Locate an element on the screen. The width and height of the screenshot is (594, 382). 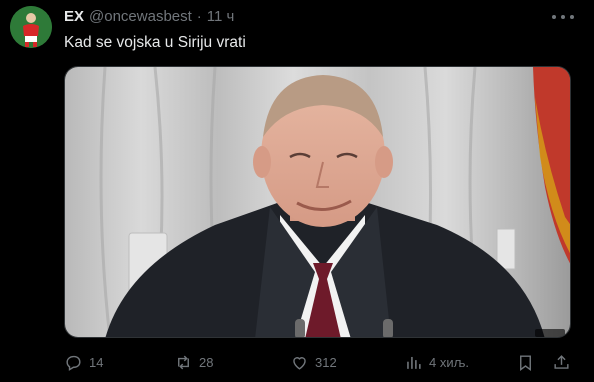
views-count: 4 хиљ. is located at coordinates (449, 362).